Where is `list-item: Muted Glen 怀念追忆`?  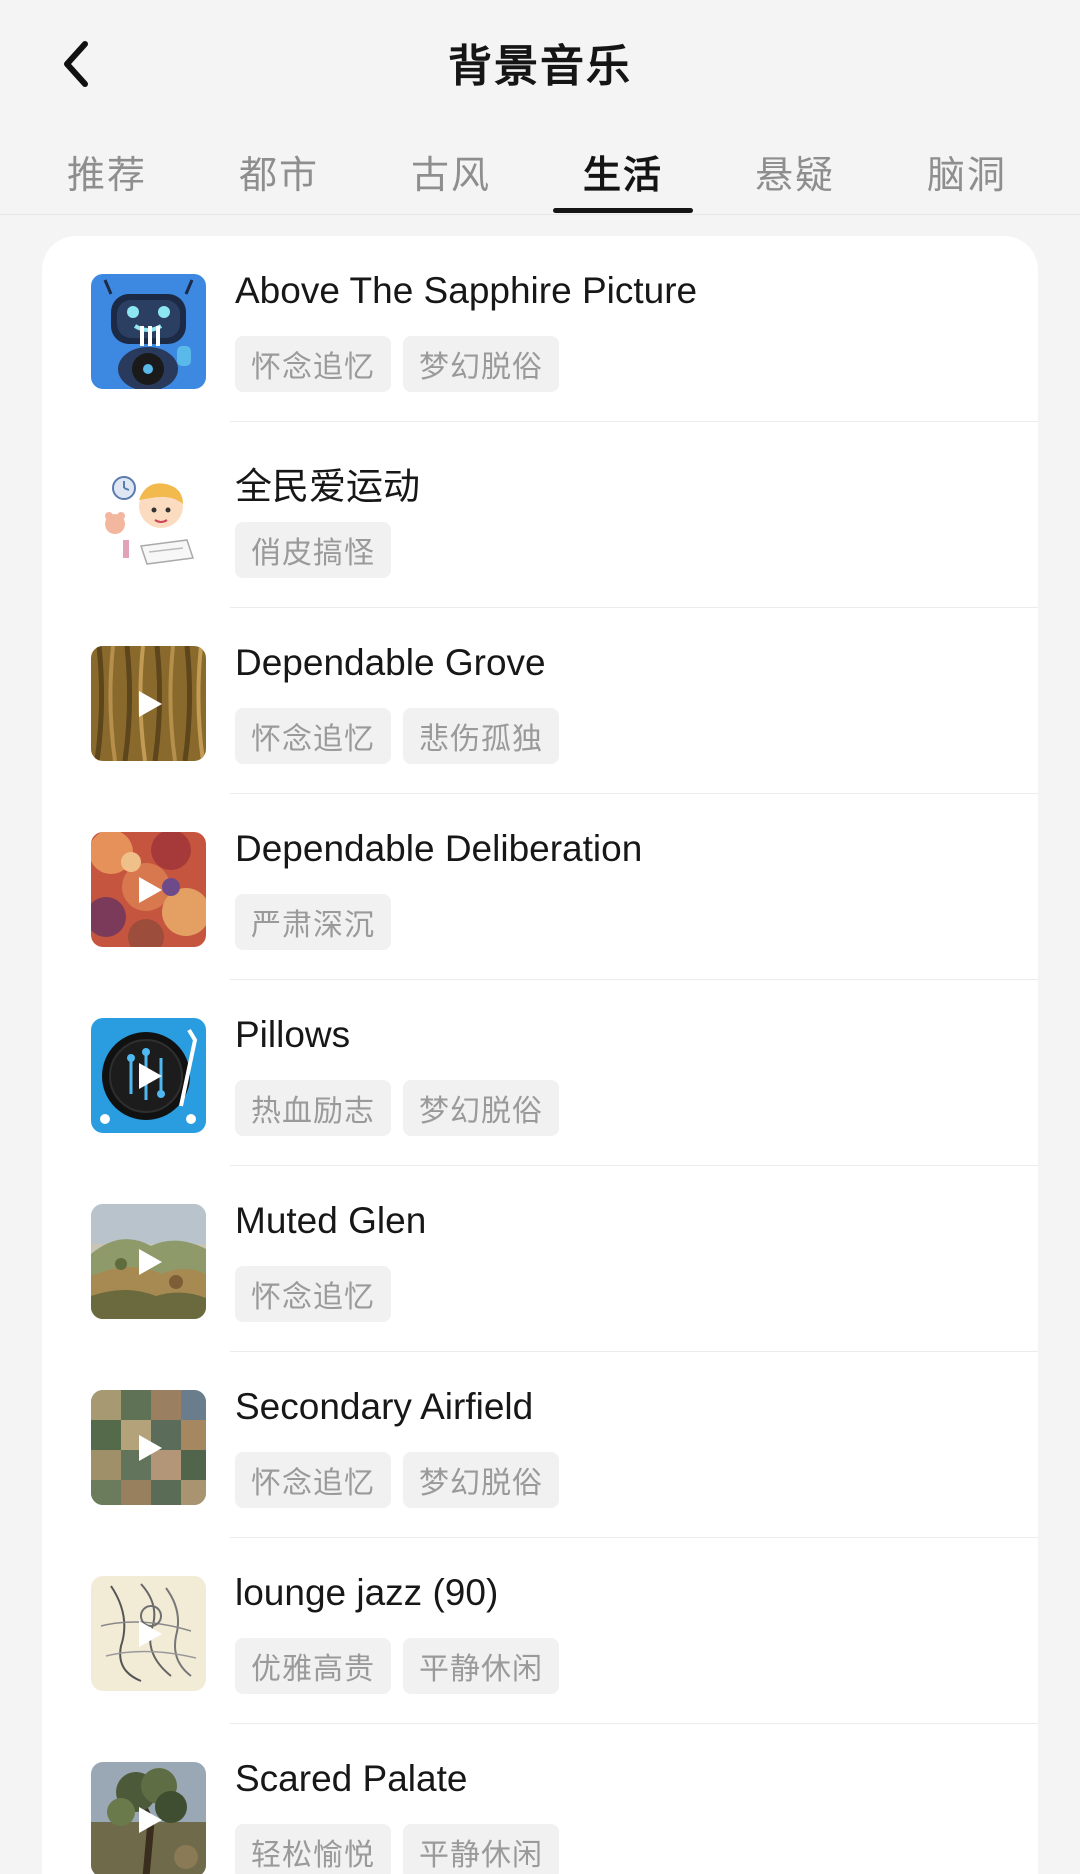
list-item: Muted Glen 怀念追忆 is located at coordinates (540, 1259).